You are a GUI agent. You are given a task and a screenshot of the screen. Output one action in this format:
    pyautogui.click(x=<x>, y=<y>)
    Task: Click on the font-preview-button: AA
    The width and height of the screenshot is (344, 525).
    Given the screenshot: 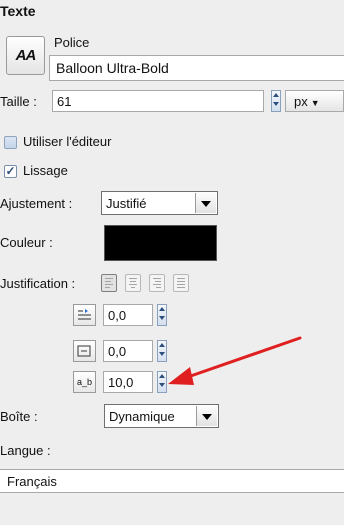 What is the action you would take?
    pyautogui.click(x=25, y=55)
    